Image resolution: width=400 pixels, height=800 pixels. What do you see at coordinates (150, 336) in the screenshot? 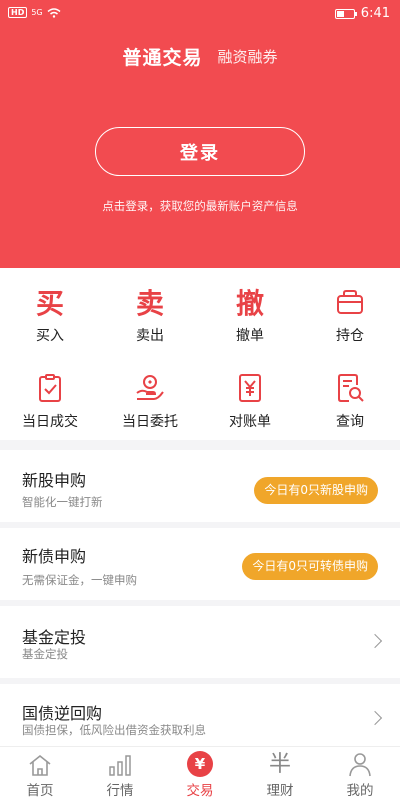
I see `quick-action-label: 卖出` at bounding box center [150, 336].